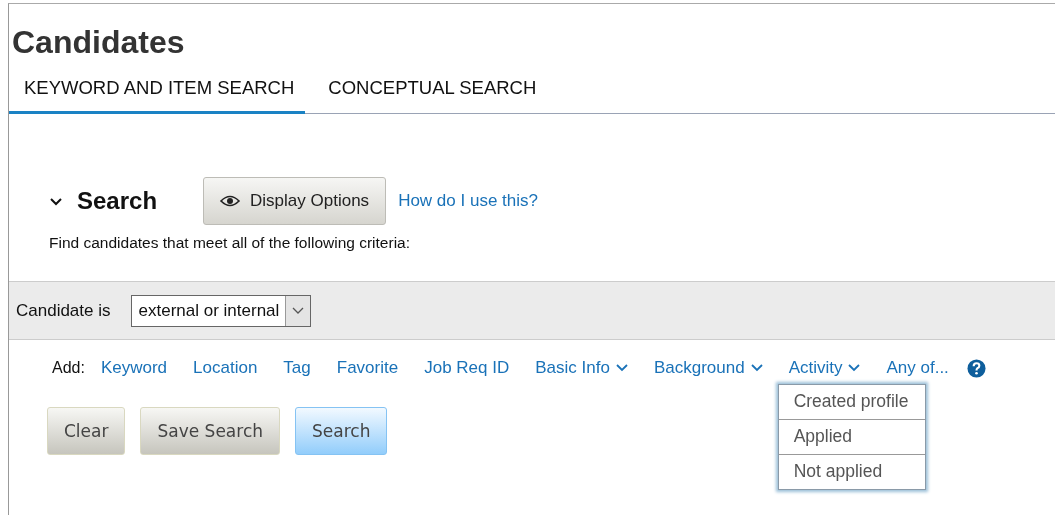 The width and height of the screenshot is (1057, 515). Describe the element at coordinates (297, 368) in the screenshot. I see `add-criteria-link: Tag` at that location.